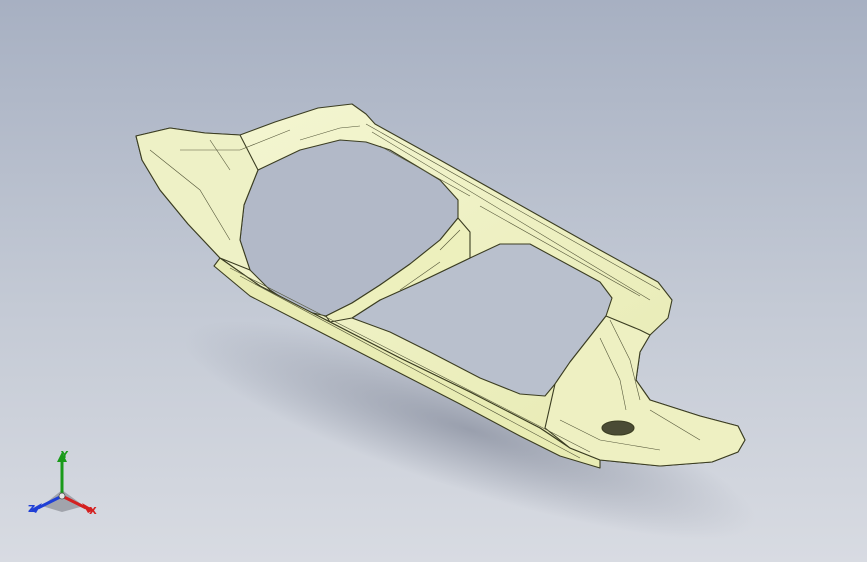 The height and width of the screenshot is (562, 867). I want to click on orientation-triad: Y X Z, so click(63, 485).